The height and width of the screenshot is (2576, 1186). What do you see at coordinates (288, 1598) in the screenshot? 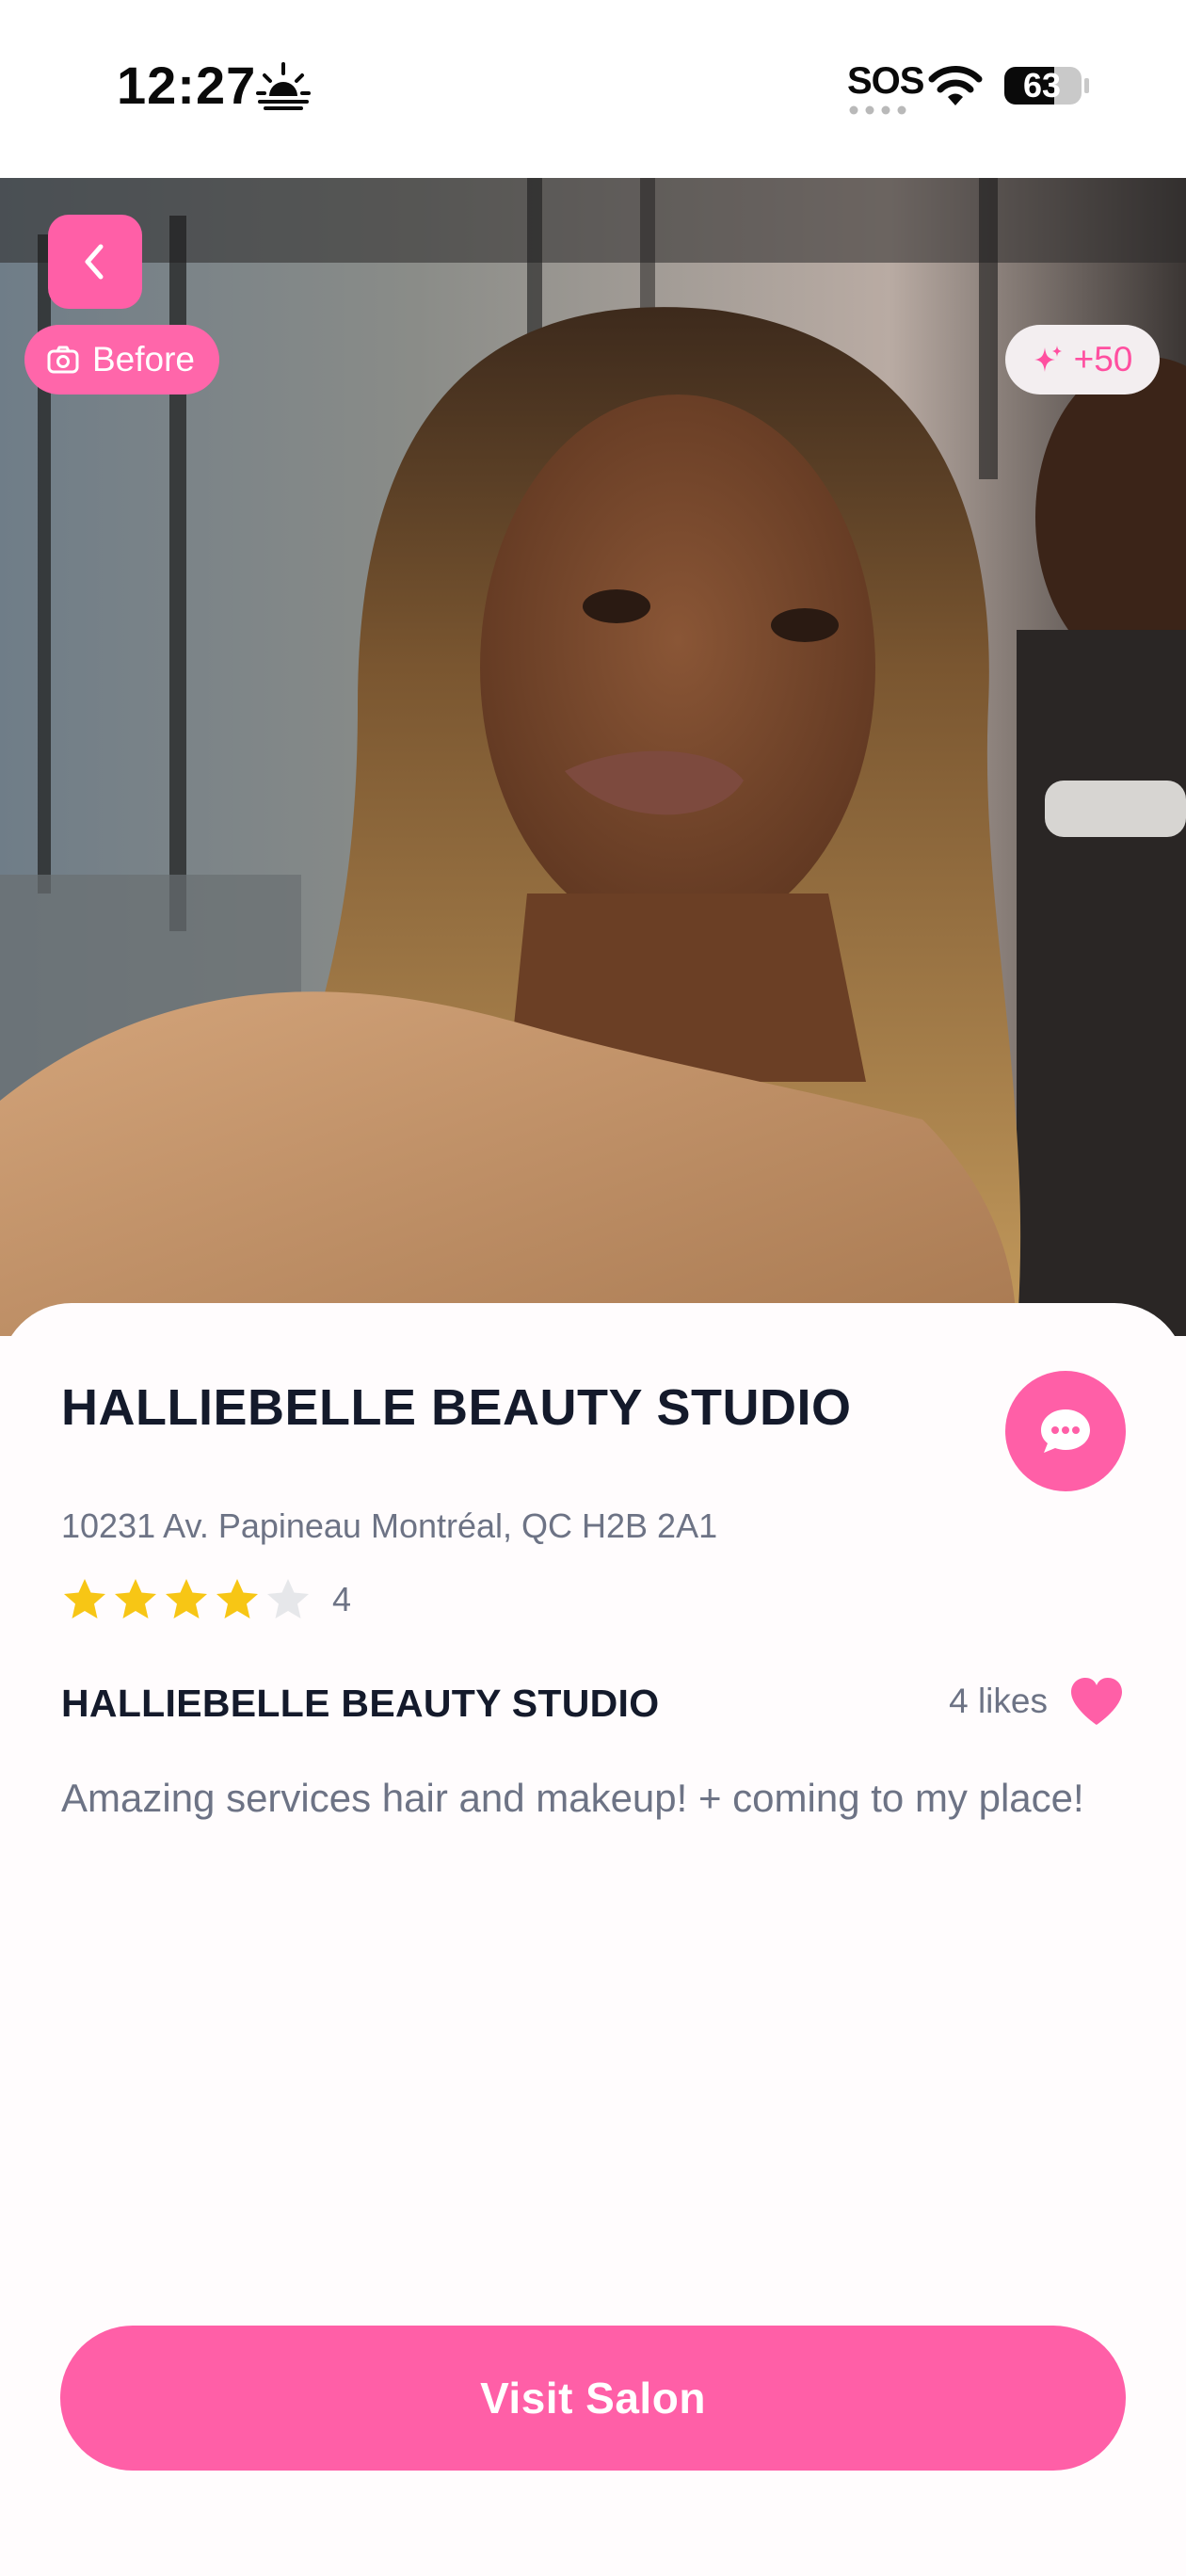
I see `star-empty-icon` at bounding box center [288, 1598].